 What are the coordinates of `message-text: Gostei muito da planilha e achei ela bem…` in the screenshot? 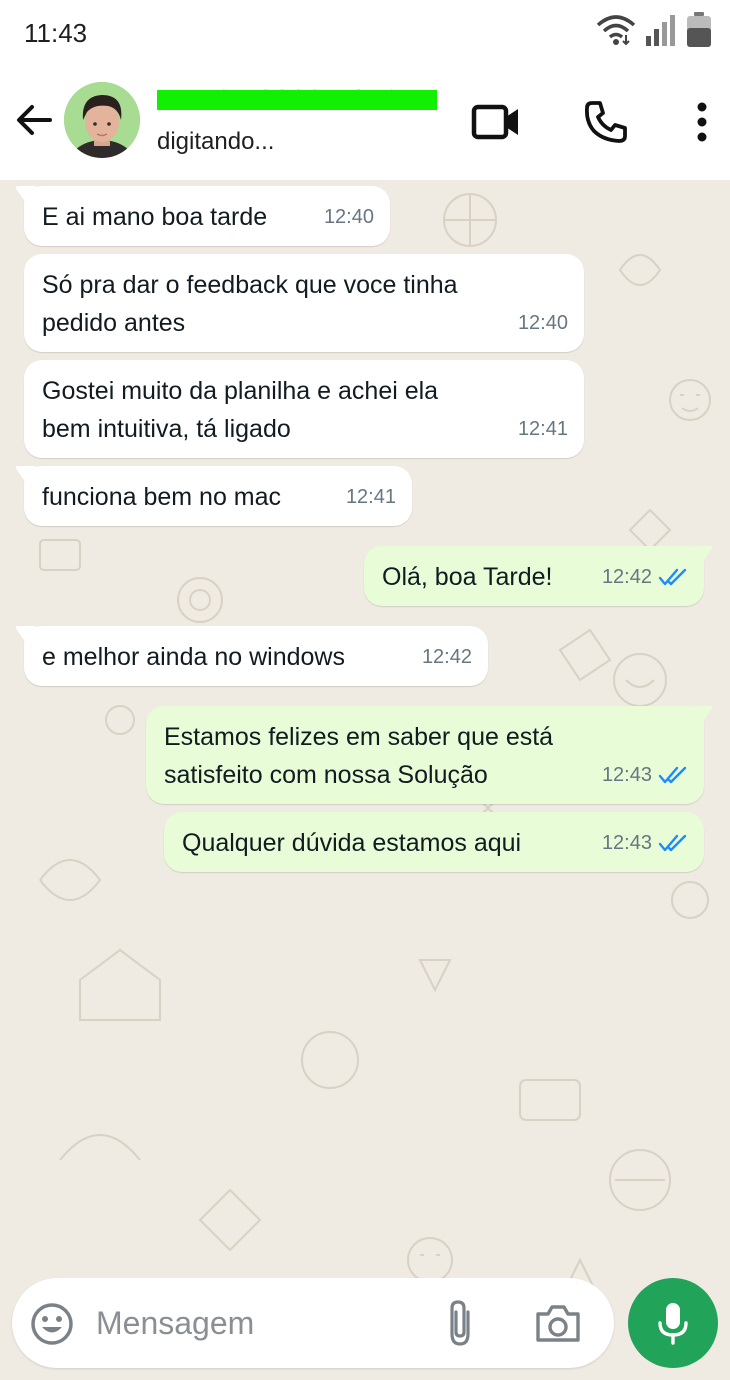 It's located at (240, 410).